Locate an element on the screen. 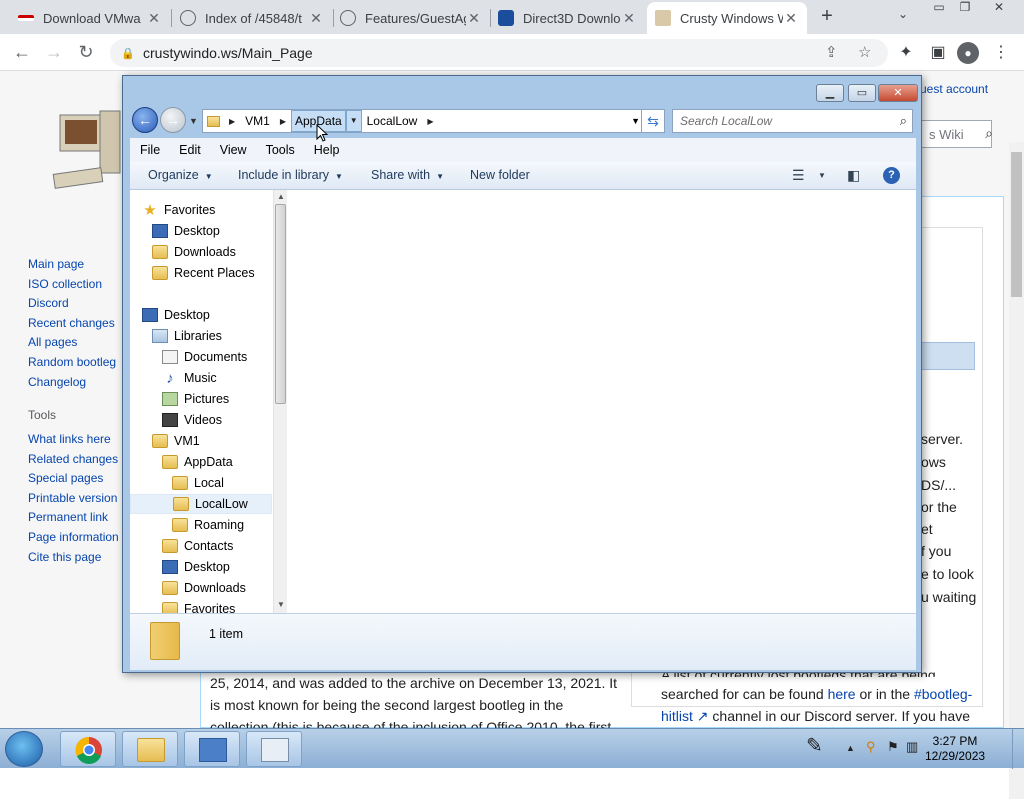  menu-tools: Tools is located at coordinates (280, 150).